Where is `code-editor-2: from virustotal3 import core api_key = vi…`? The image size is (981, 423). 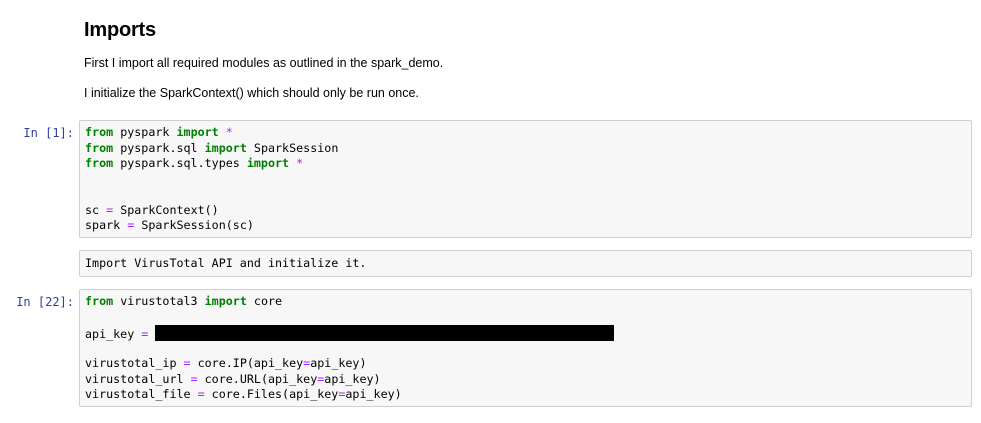
code-editor-2: from virustotal3 import core api_key = vi… is located at coordinates (350, 348).